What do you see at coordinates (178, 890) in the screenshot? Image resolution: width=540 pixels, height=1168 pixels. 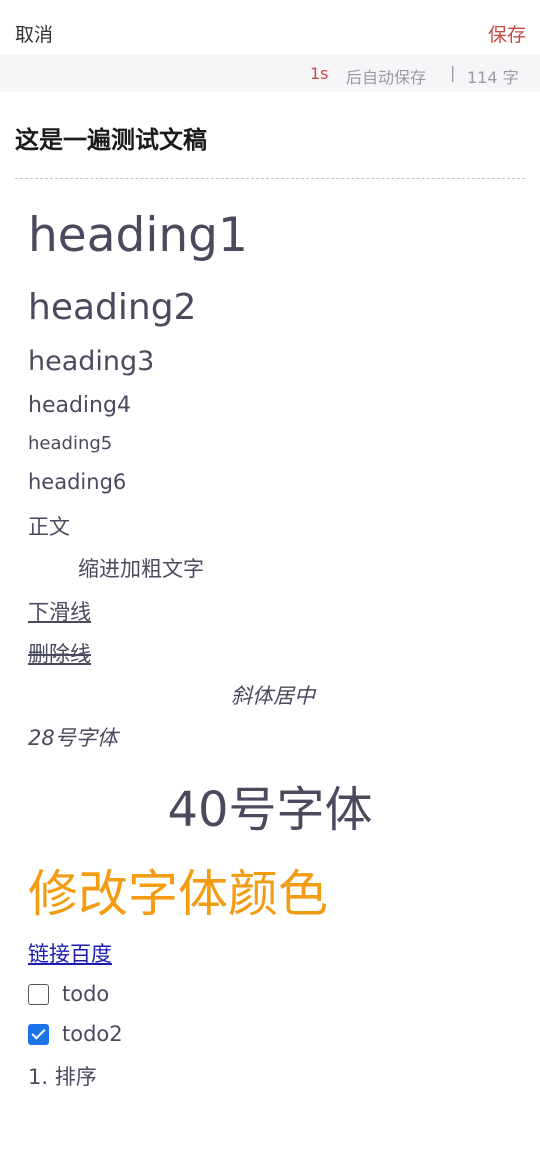 I see `colored-paragraph: 修改字体颜色` at bounding box center [178, 890].